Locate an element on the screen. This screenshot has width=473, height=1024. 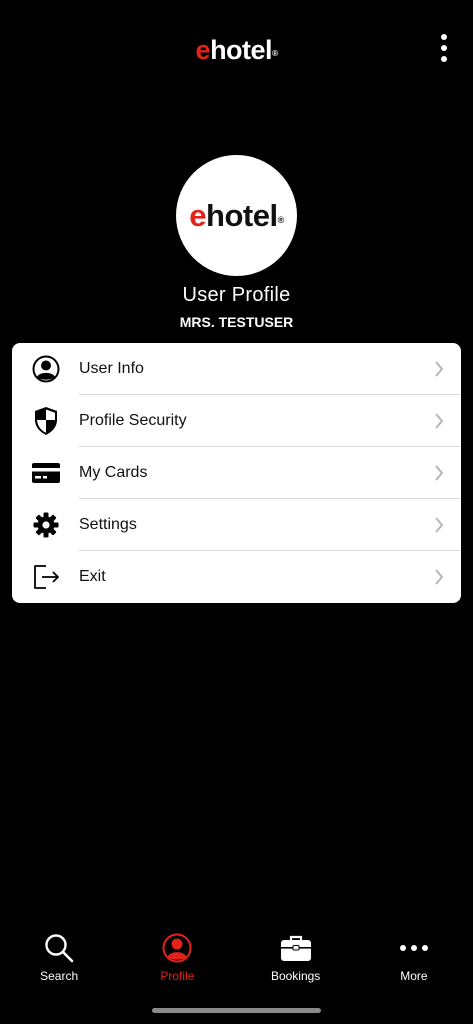
tab-bookings: Bookings is located at coordinates (296, 958).